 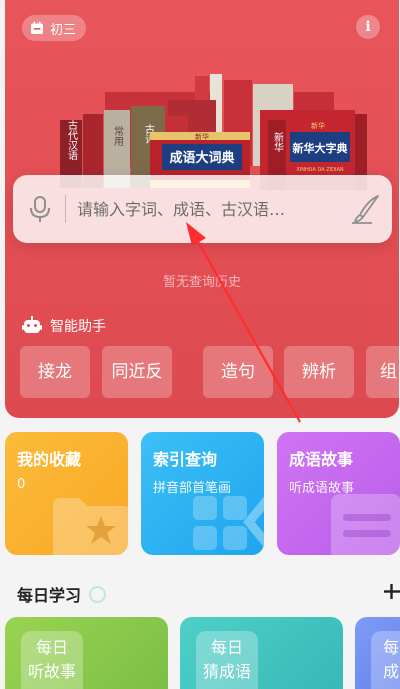 I want to click on card-idiom-stories: 成语故事 听成语故事, so click(x=338, y=493).